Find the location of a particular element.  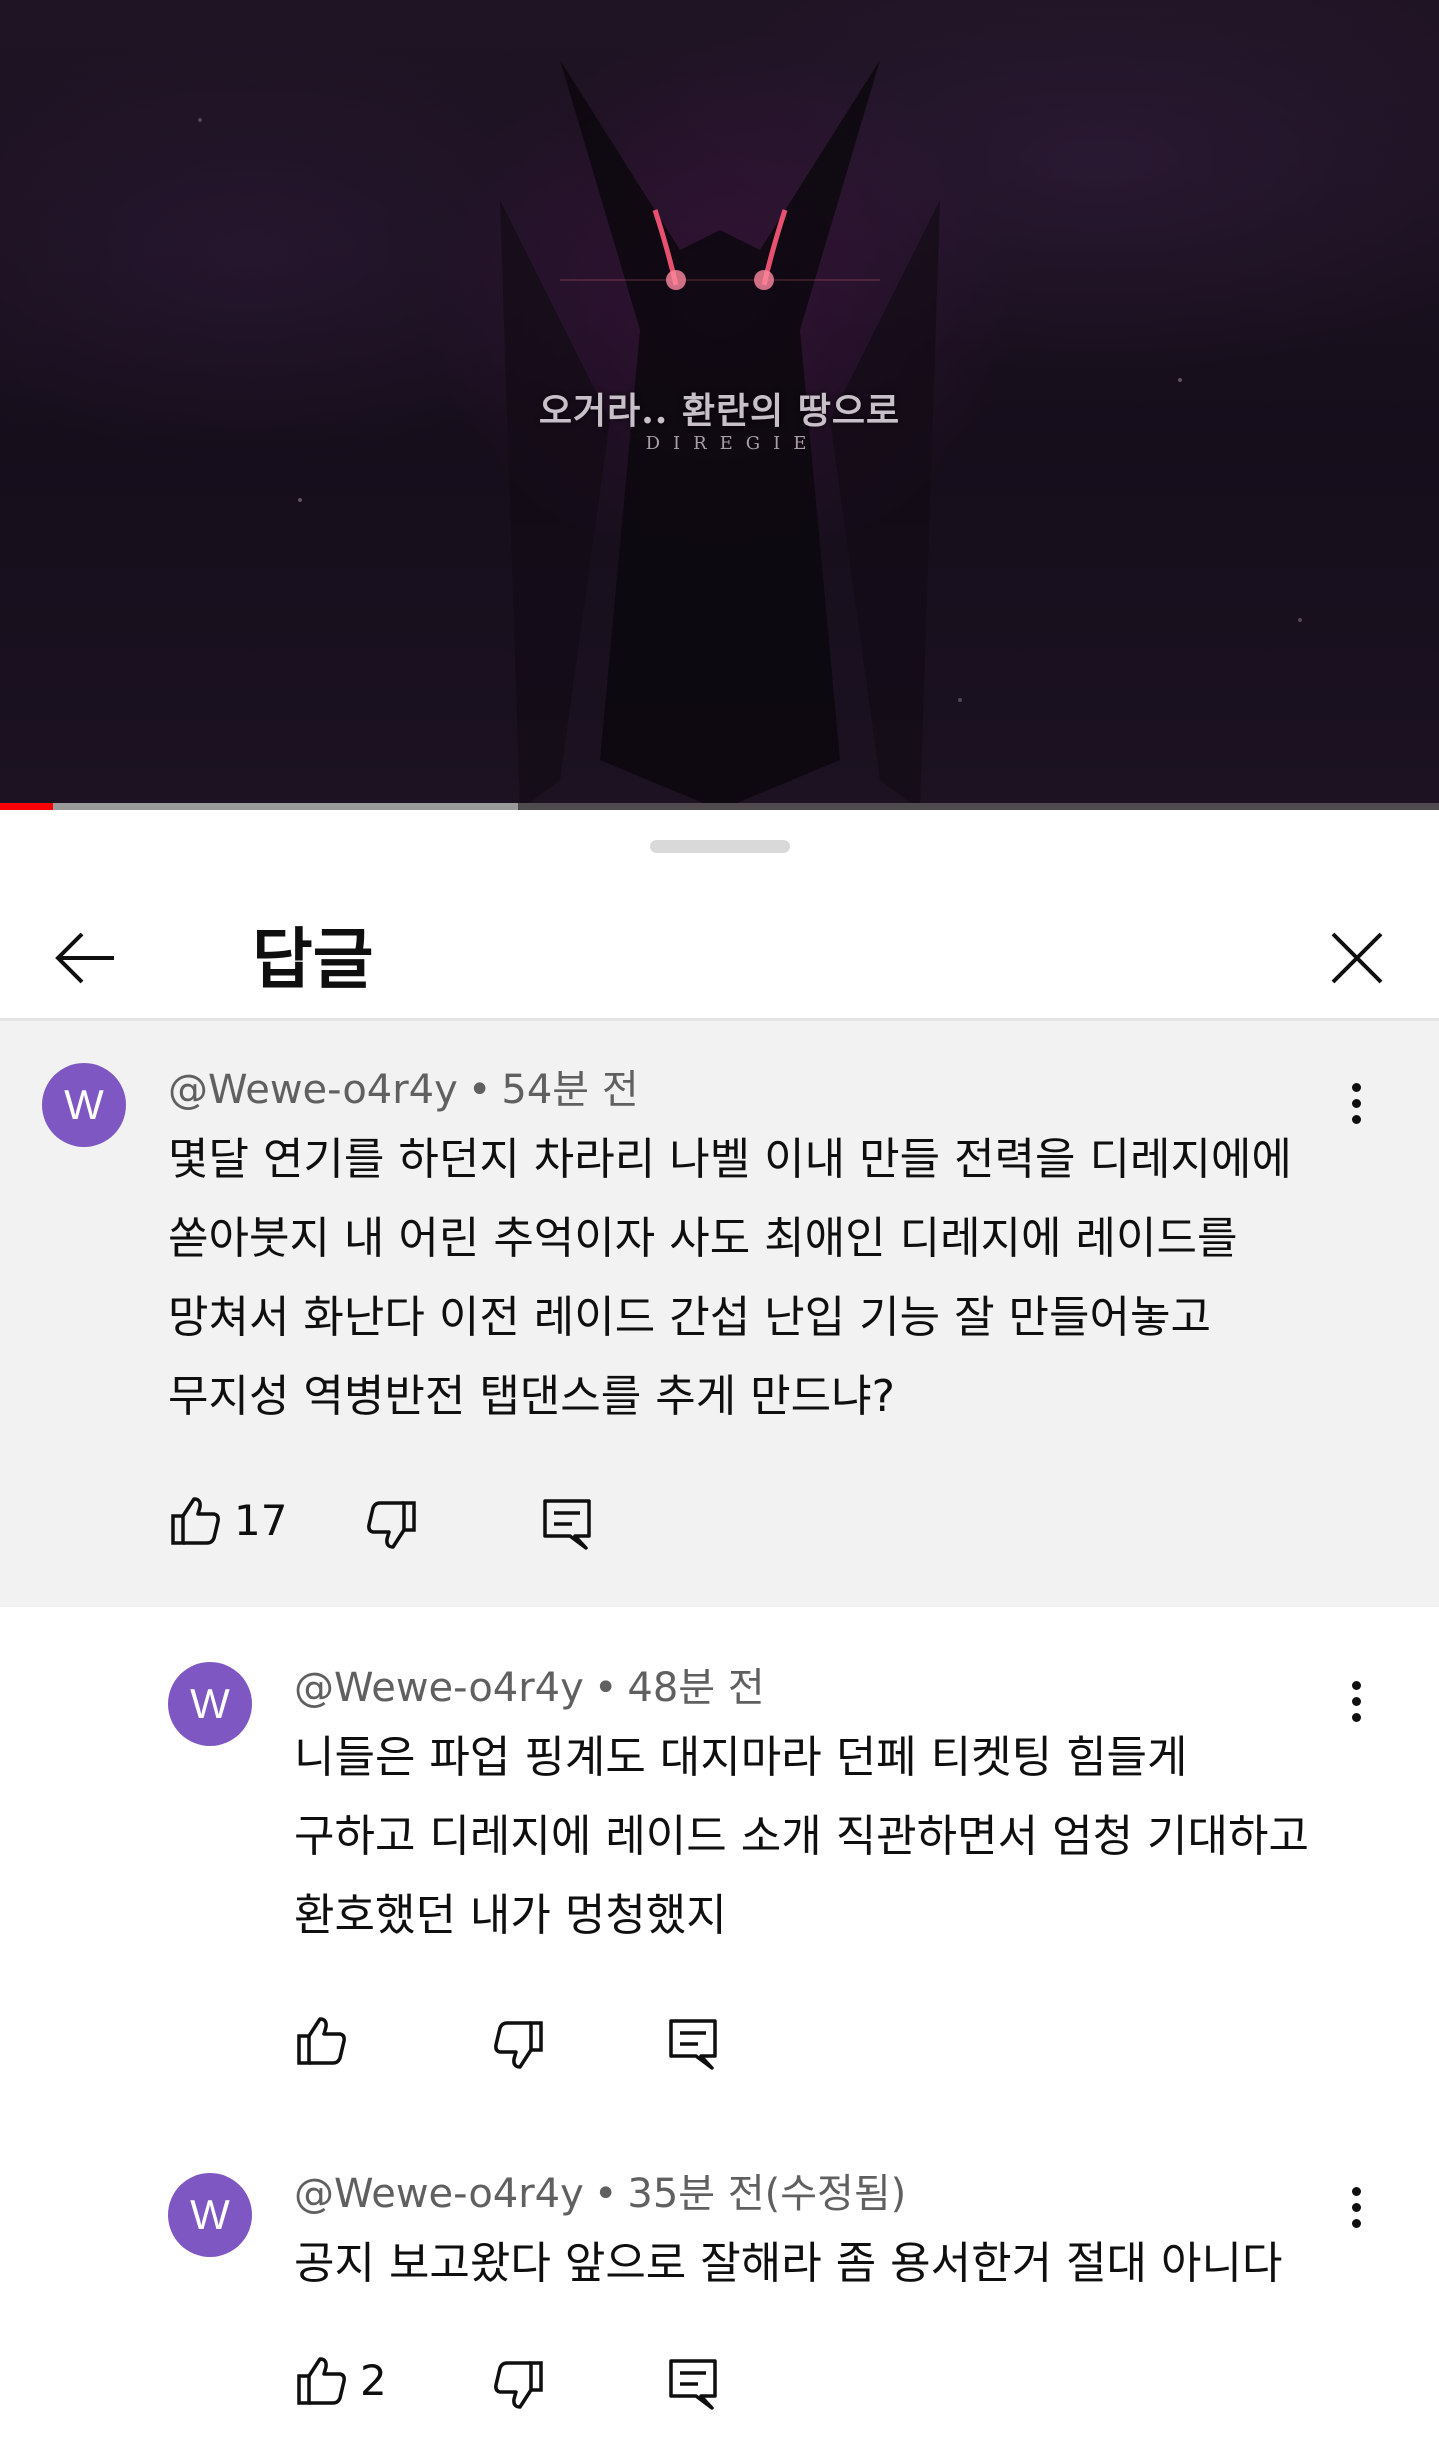

like-button is located at coordinates (327, 2041).